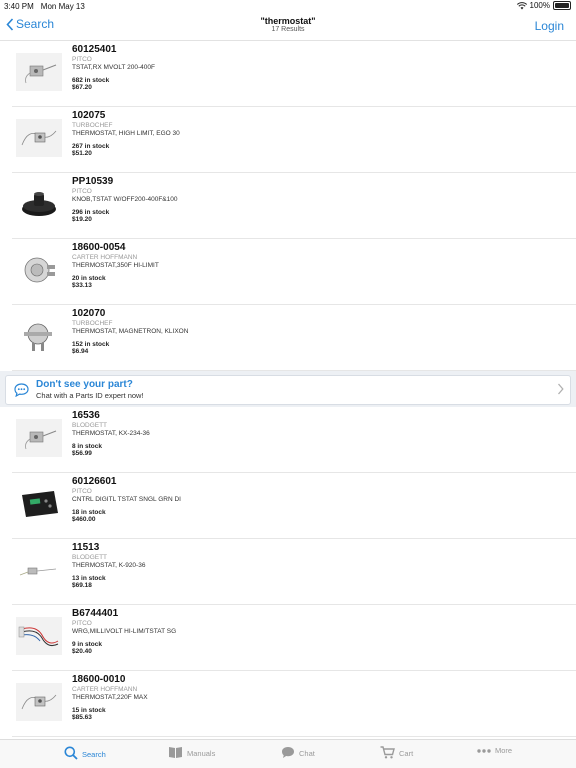 The width and height of the screenshot is (576, 768). I want to click on part-description: TSTAT,RX MVOLT 200-400F, so click(113, 67).